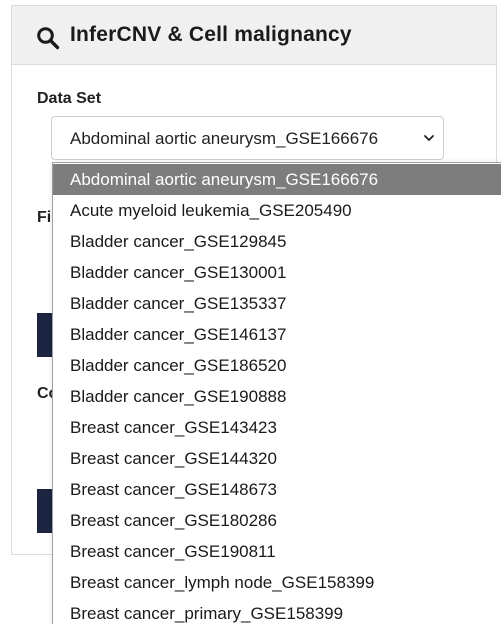  Describe the element at coordinates (69, 98) in the screenshot. I see `dataset-label: Data Set` at that location.